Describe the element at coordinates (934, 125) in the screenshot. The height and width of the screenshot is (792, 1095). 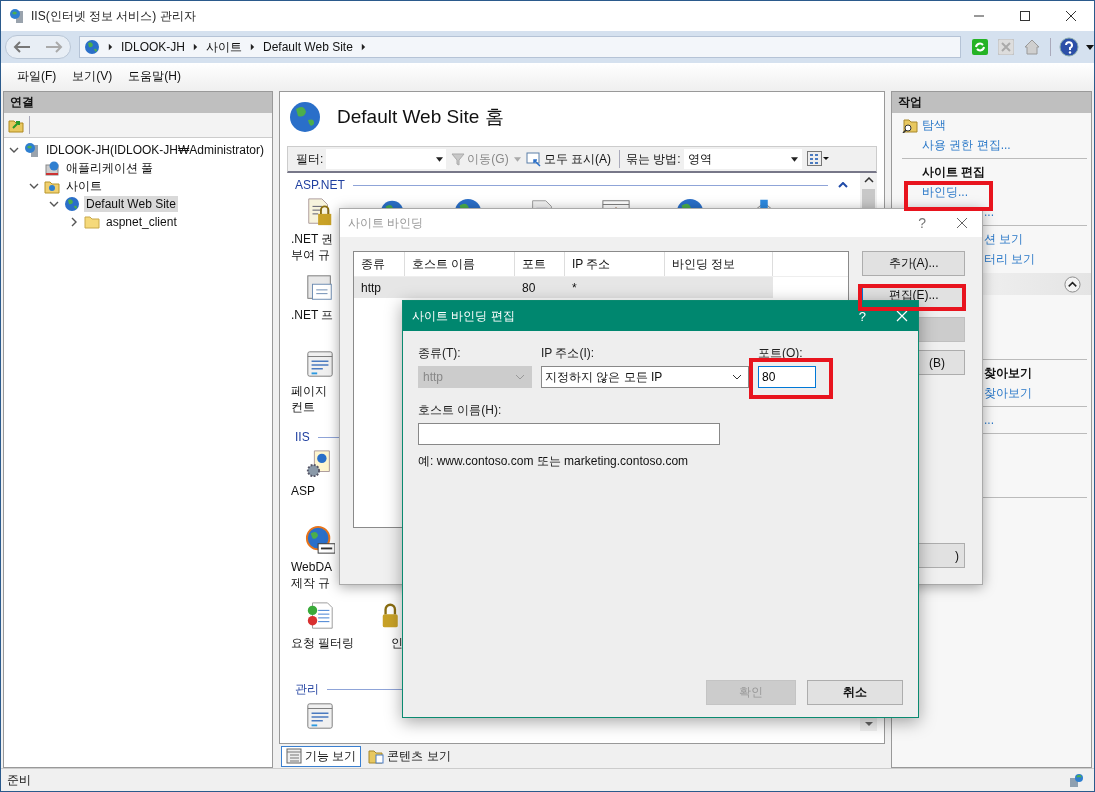
I see `action-link: 탐색` at that location.